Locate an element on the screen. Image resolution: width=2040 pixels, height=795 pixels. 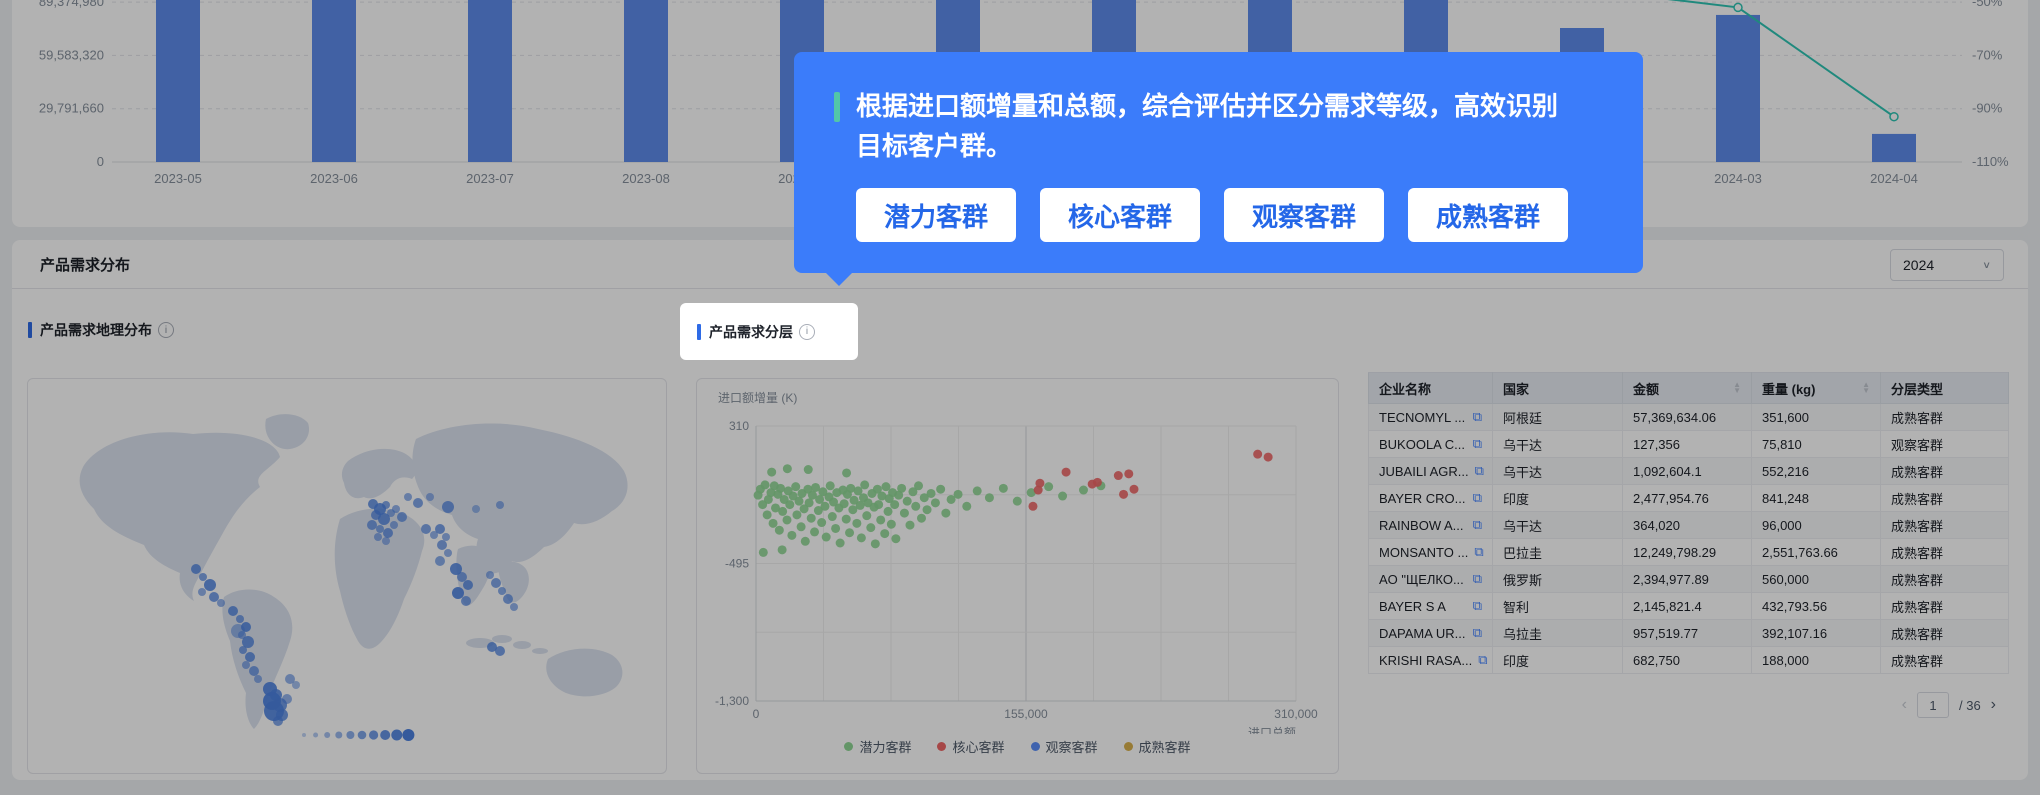
tooltip-button: 潜力客群 is located at coordinates (936, 215).